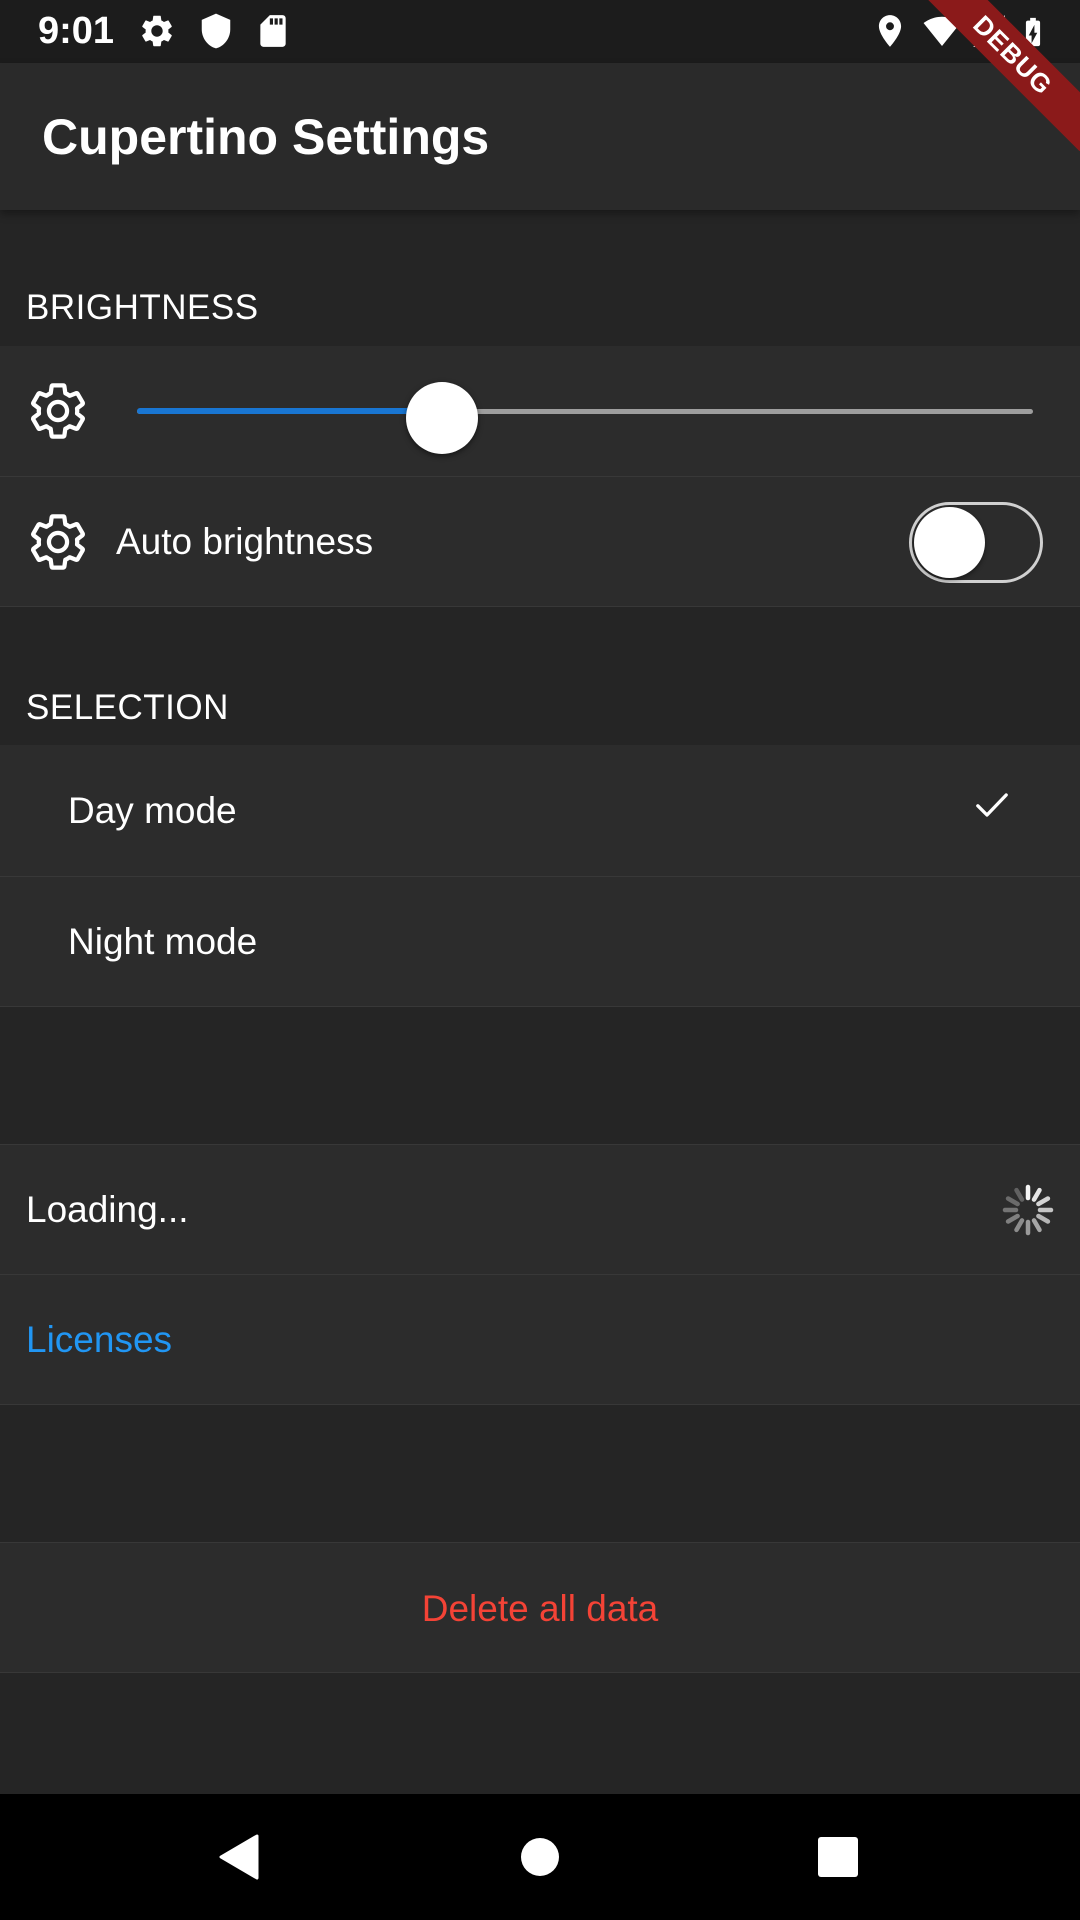  Describe the element at coordinates (163, 941) in the screenshot. I see `option-label: Night mode` at that location.